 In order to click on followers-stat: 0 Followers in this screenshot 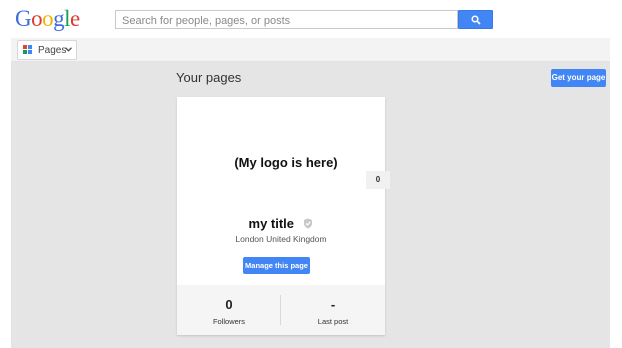, I will do `click(229, 310)`.